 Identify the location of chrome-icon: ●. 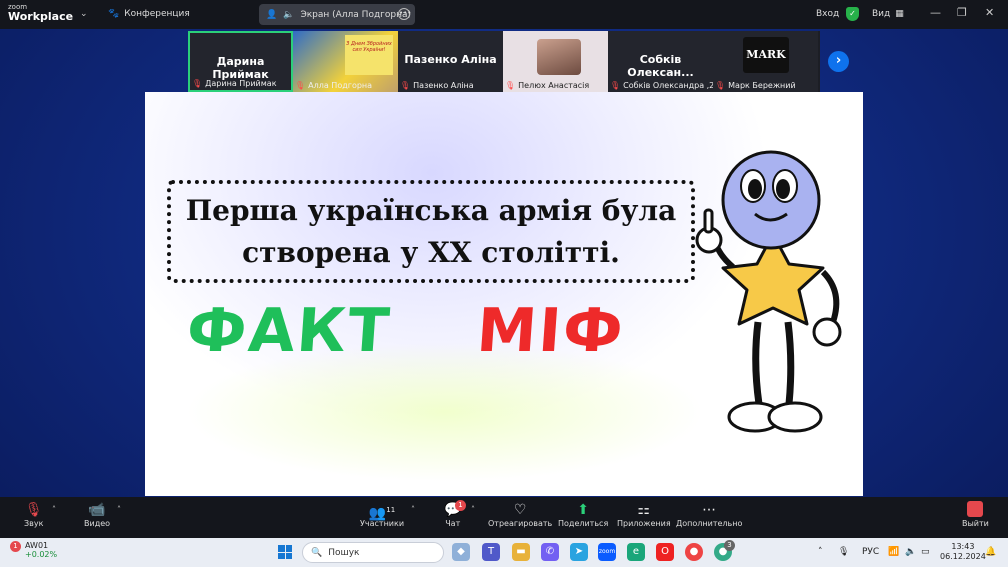
(694, 552).